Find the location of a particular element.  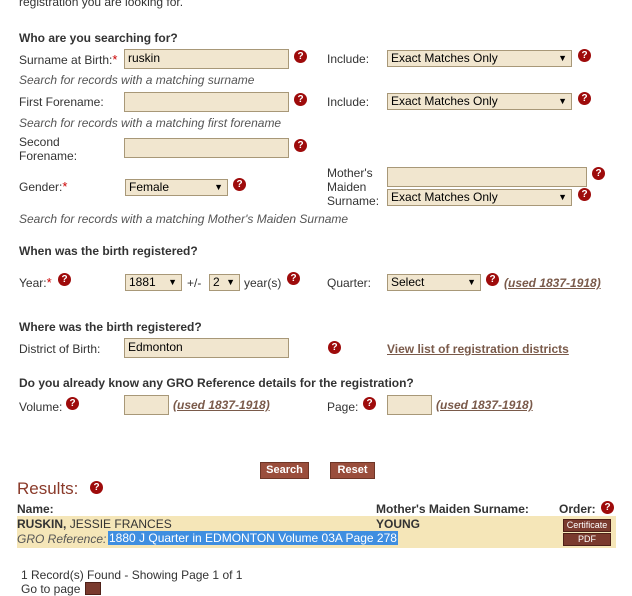

quarter-note-link: (used 1837-1918) is located at coordinates (552, 283).